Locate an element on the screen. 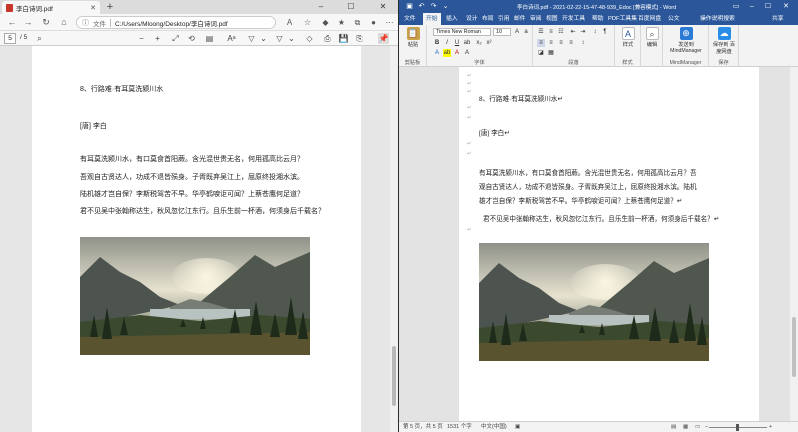 The height and width of the screenshot is (432, 798). grow-font-icon: A is located at coordinates (517, 32).